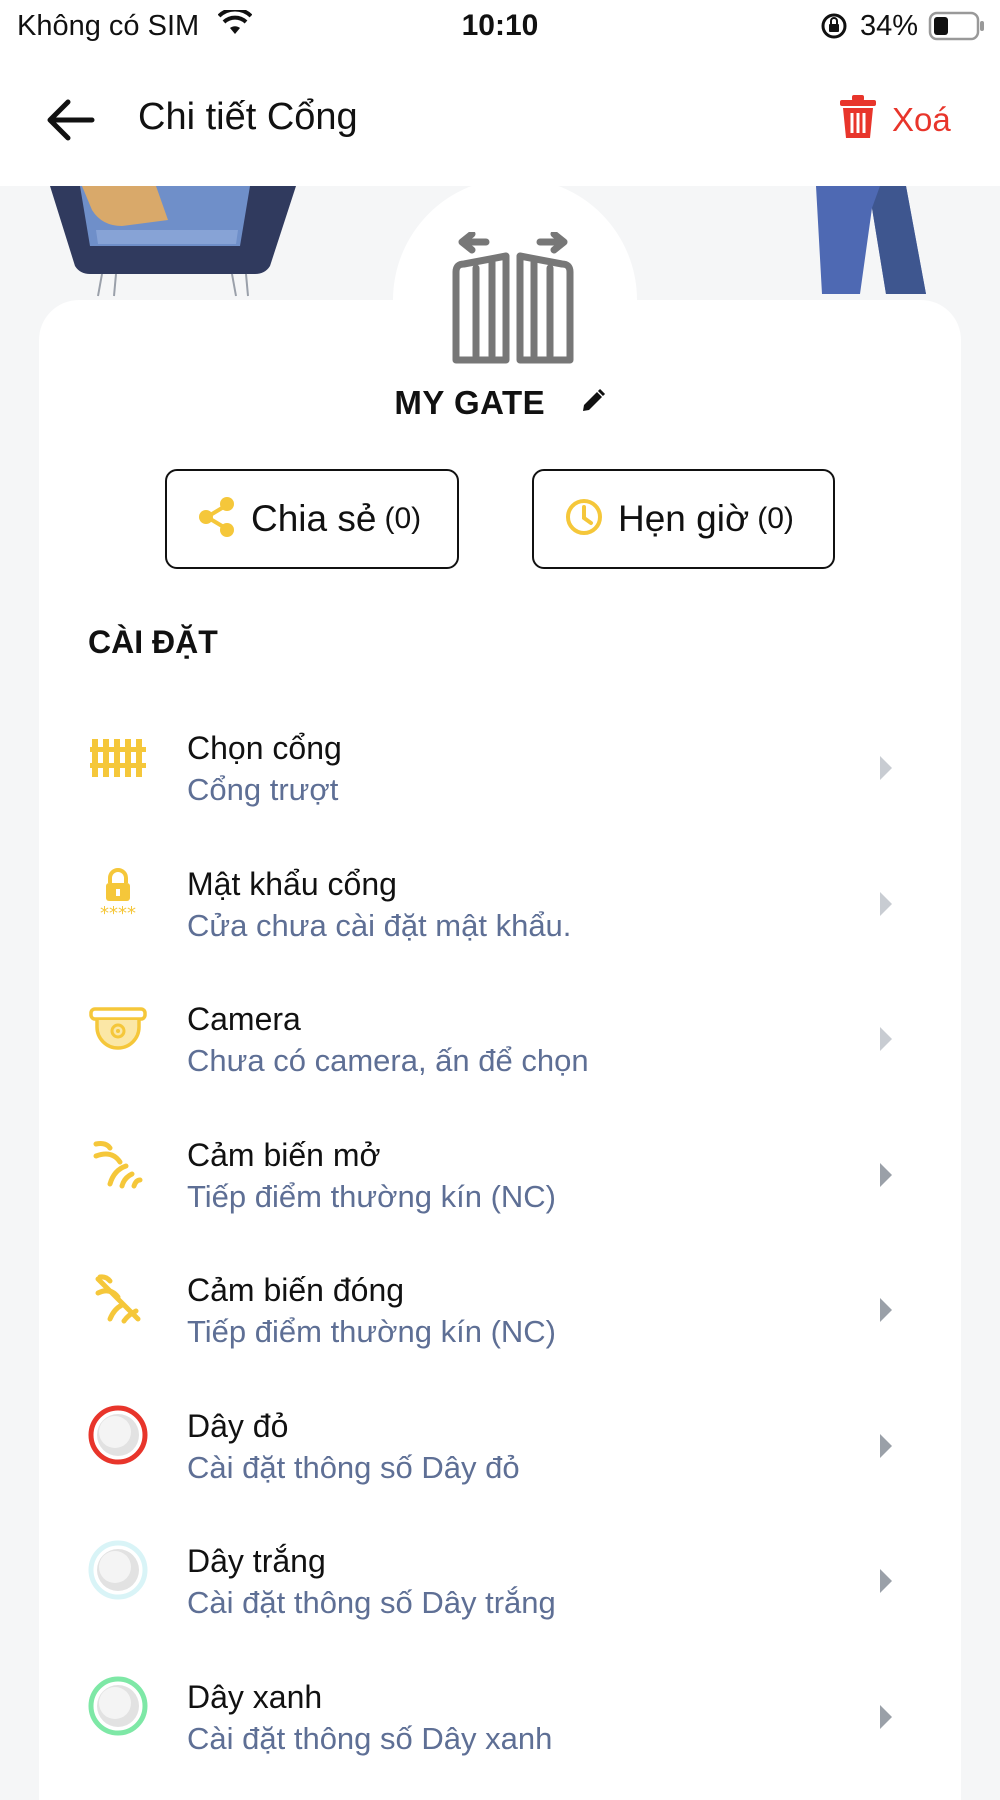 The height and width of the screenshot is (1800, 1000). I want to click on page-title: Chi tiết Cổng, so click(248, 117).